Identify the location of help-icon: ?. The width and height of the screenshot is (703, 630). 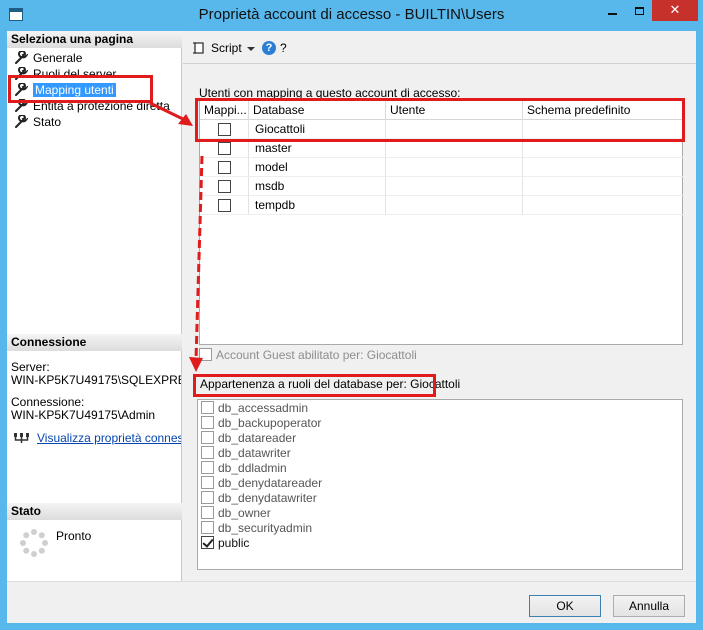
(269, 48).